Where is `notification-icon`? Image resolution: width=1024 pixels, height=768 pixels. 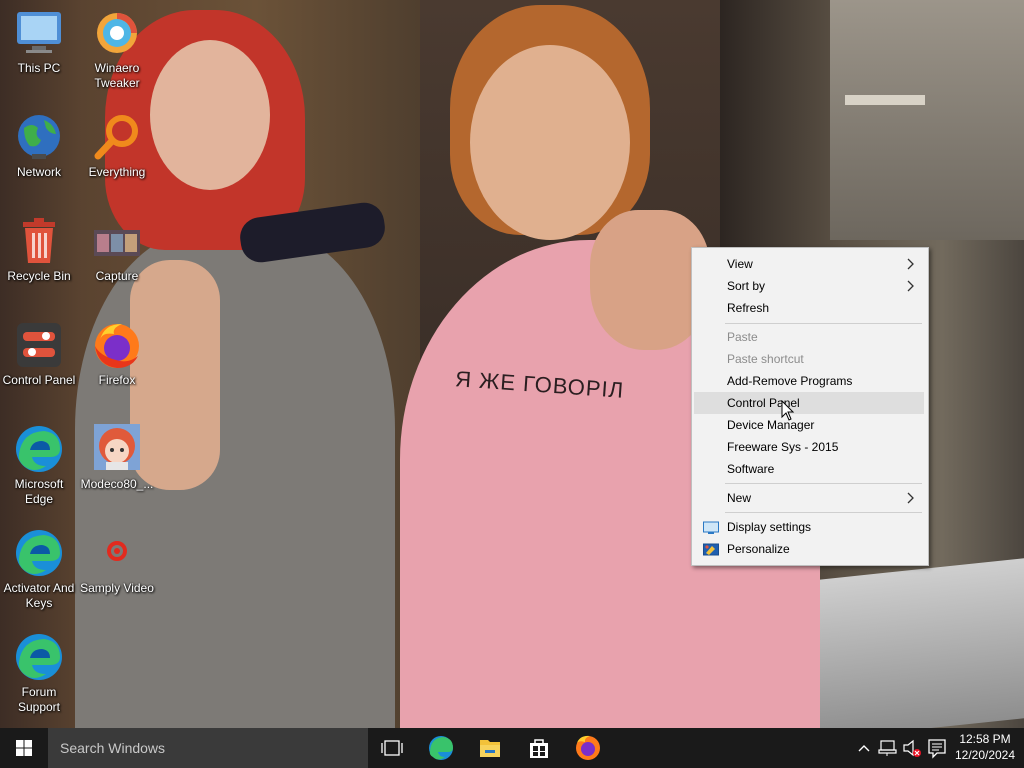
notification-icon is located at coordinates (937, 749).